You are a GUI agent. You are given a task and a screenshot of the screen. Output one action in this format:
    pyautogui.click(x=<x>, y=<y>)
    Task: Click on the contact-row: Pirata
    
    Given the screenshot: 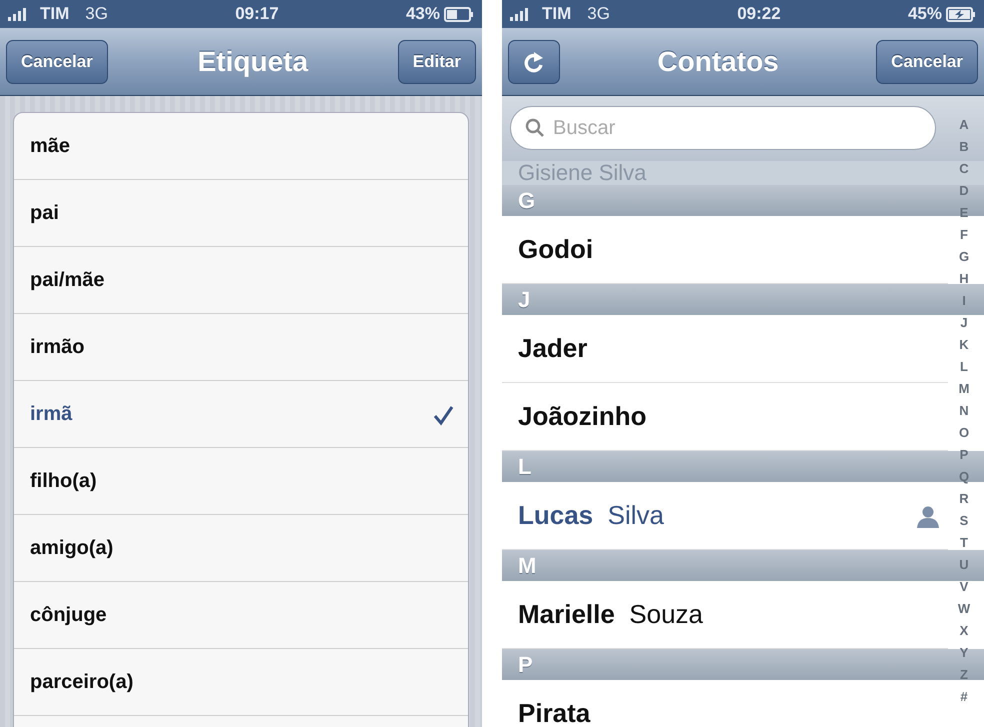 What is the action you would take?
    pyautogui.click(x=725, y=703)
    